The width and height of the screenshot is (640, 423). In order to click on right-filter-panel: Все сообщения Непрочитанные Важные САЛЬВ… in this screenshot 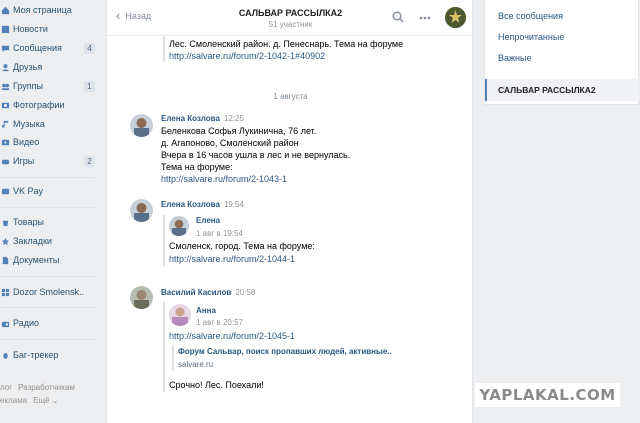, I will do `click(561, 52)`.